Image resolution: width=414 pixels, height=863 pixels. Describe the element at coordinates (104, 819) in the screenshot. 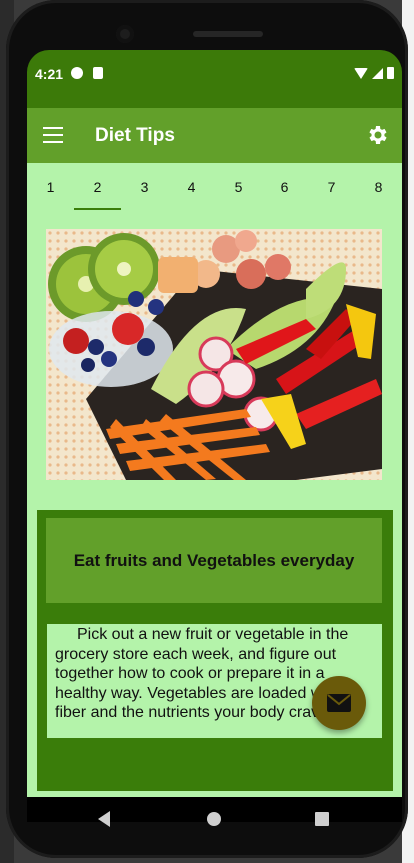

I see `back-icon` at that location.